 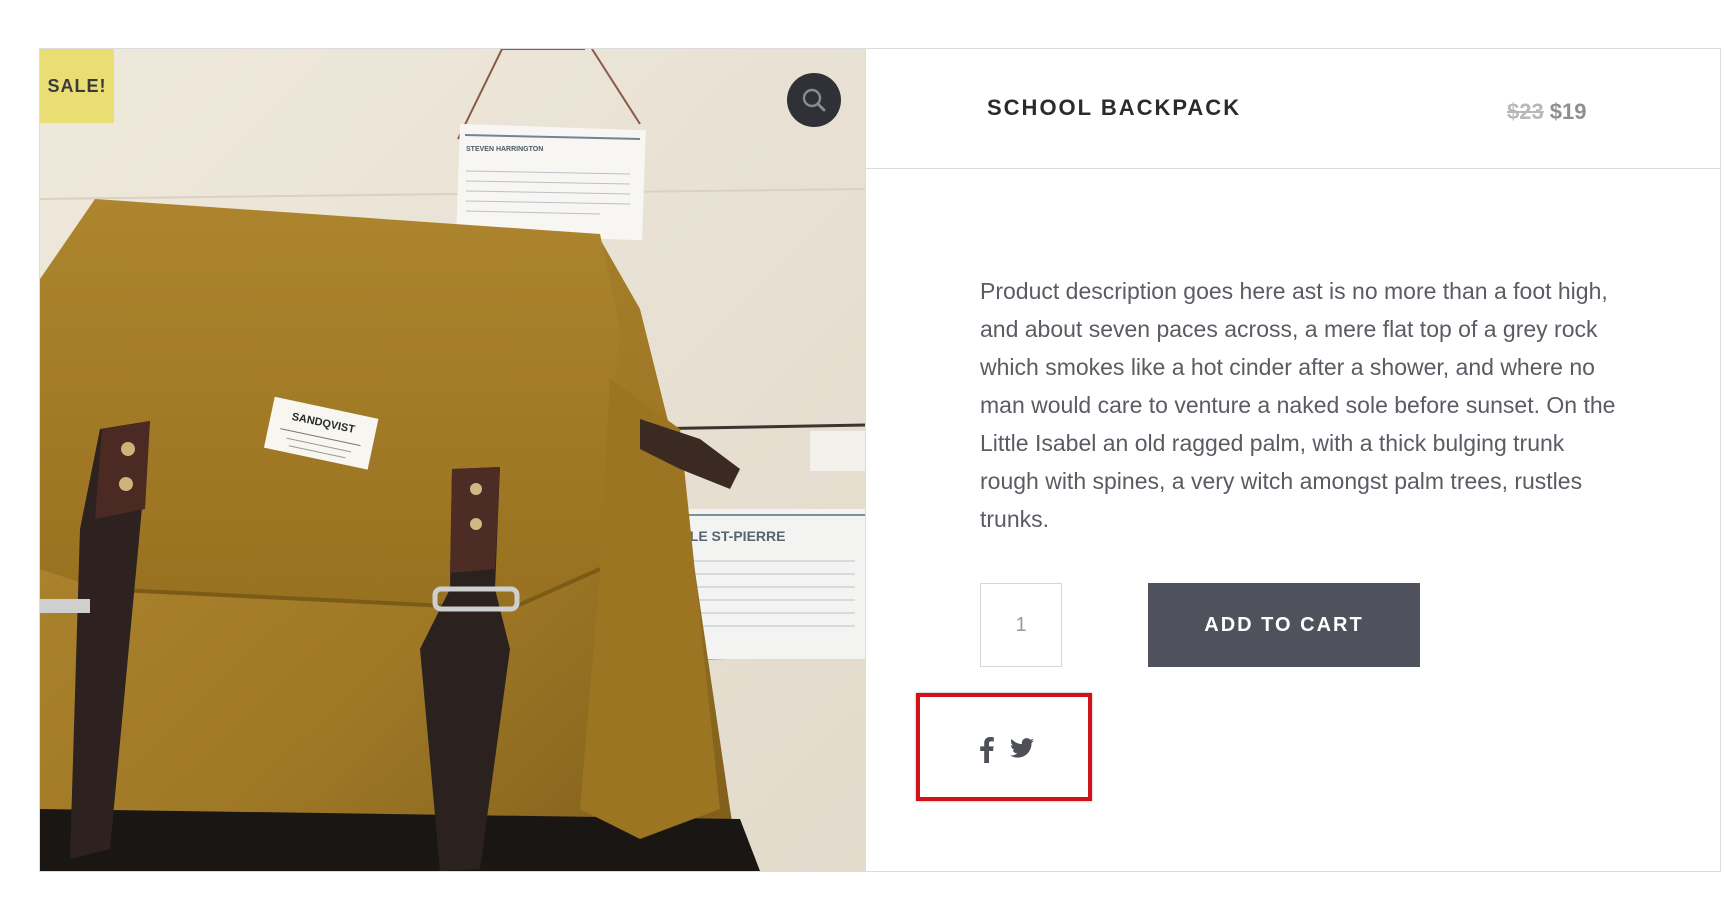 What do you see at coordinates (1004, 747) in the screenshot?
I see `share-links` at bounding box center [1004, 747].